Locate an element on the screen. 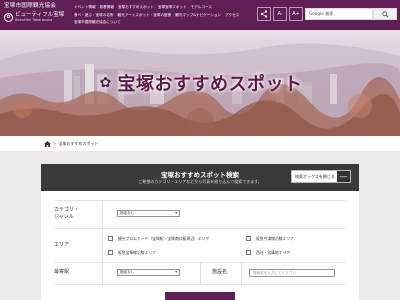  home-icon is located at coordinates (47, 143).